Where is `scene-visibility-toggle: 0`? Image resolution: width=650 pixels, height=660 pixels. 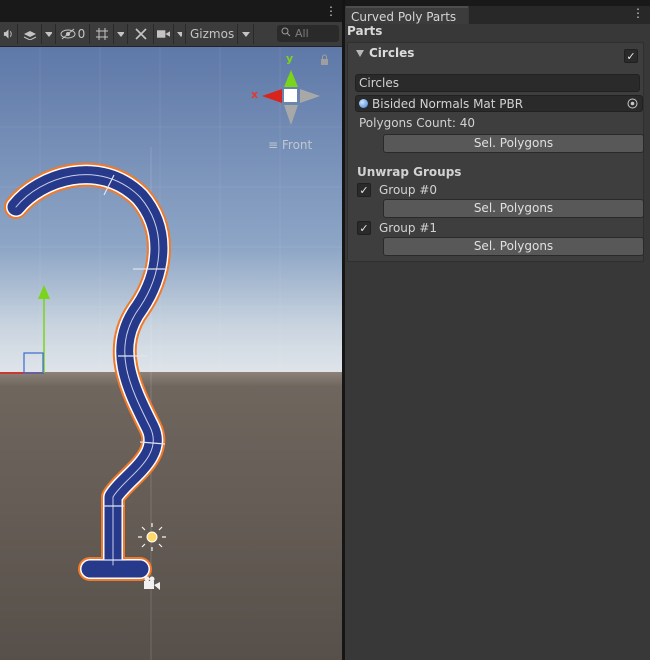 scene-visibility-toggle: 0 is located at coordinates (73, 34).